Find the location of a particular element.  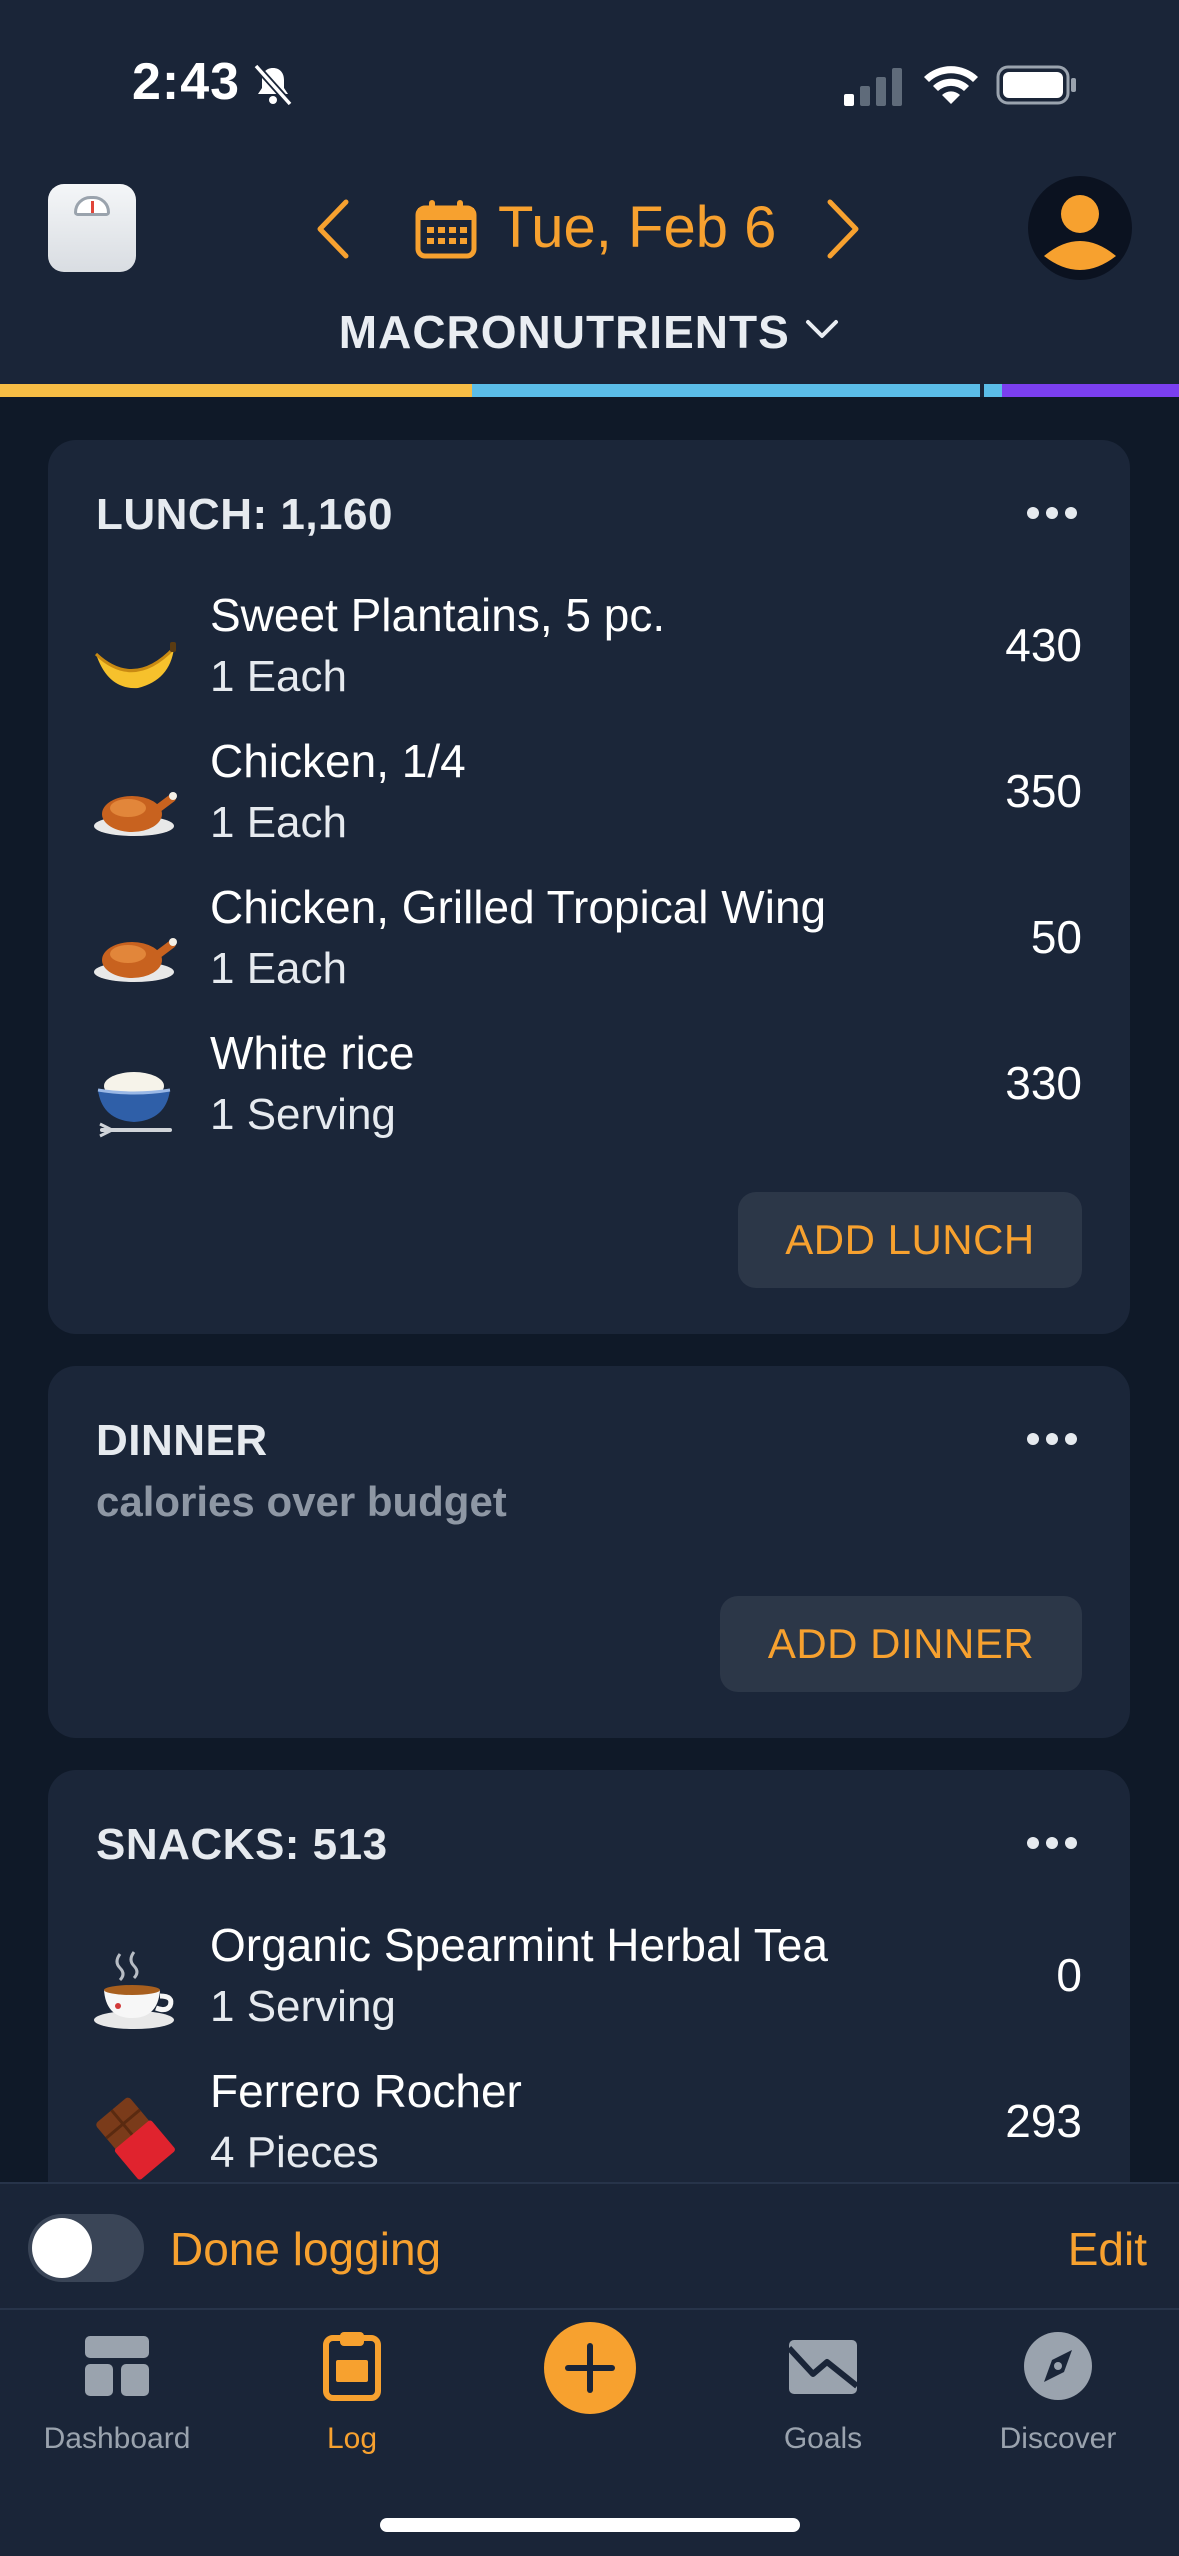

food-name: Chicken, 1/4 is located at coordinates (338, 761).